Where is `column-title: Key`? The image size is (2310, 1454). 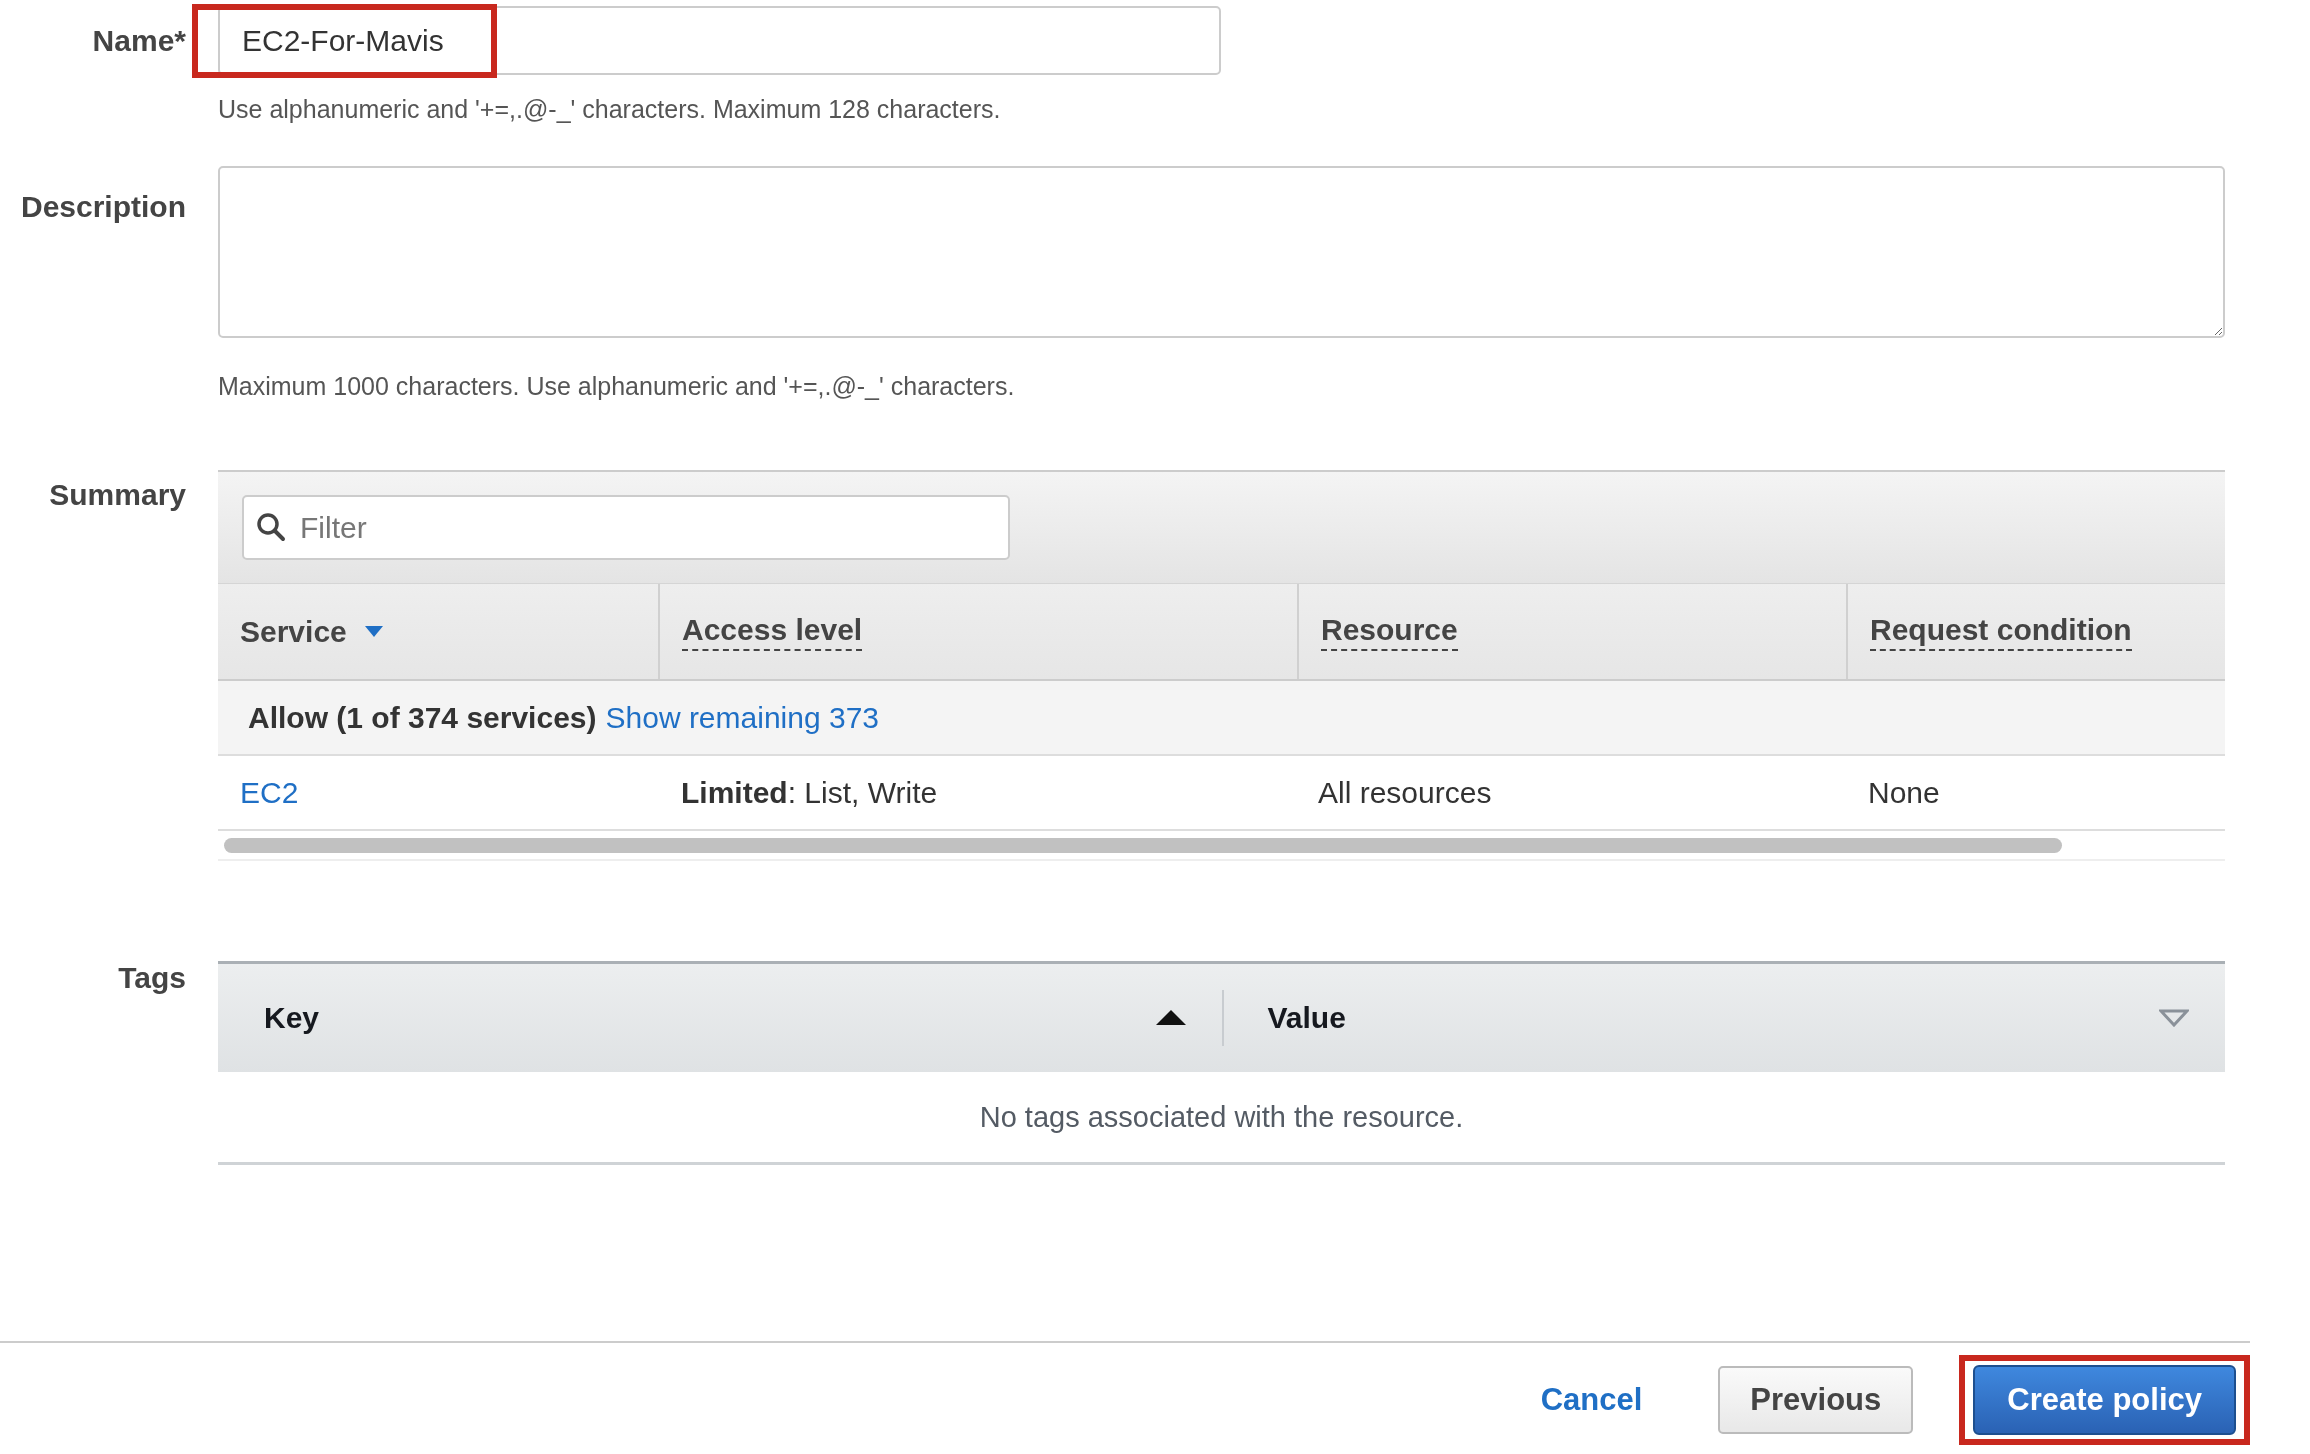
column-title: Key is located at coordinates (292, 1018).